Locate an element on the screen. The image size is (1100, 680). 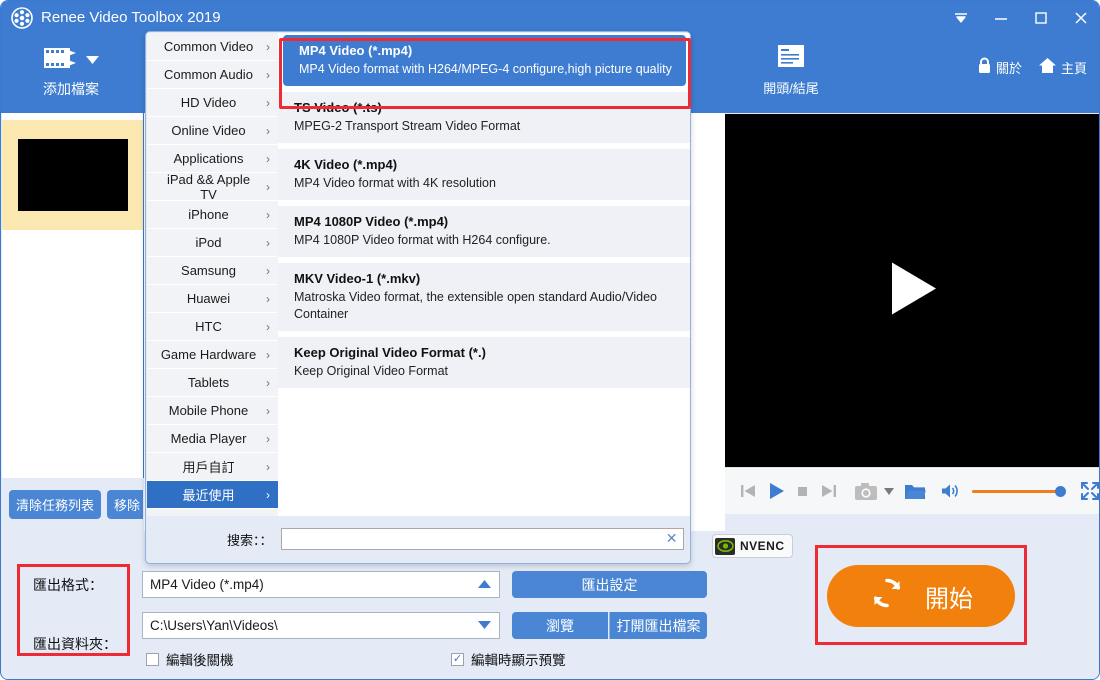
folder-icon is located at coordinates (915, 491).